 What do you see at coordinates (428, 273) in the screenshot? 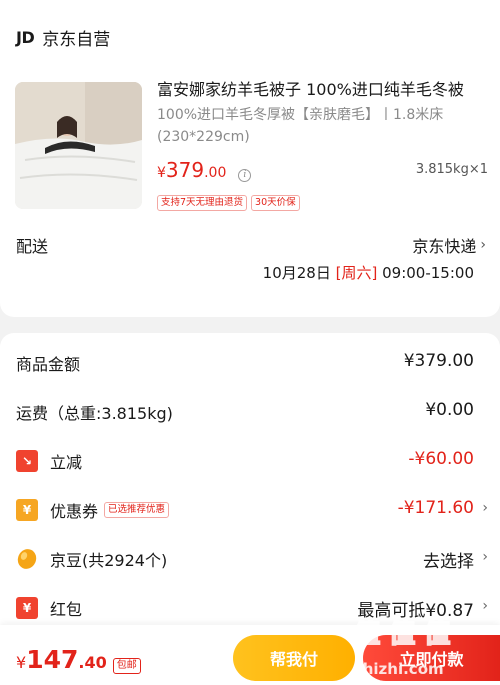
I see `delivery-window: 09:00-15:00` at bounding box center [428, 273].